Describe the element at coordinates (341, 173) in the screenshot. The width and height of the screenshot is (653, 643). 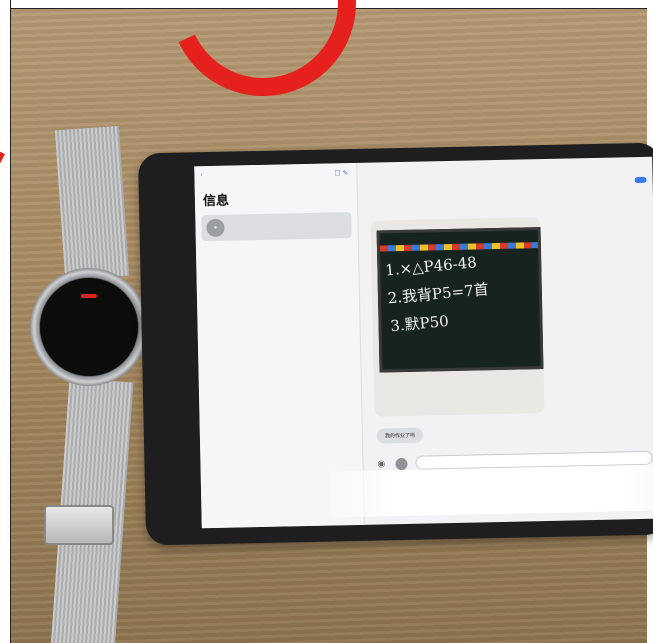
I see `sidebar-actions: ☐ ✎` at that location.